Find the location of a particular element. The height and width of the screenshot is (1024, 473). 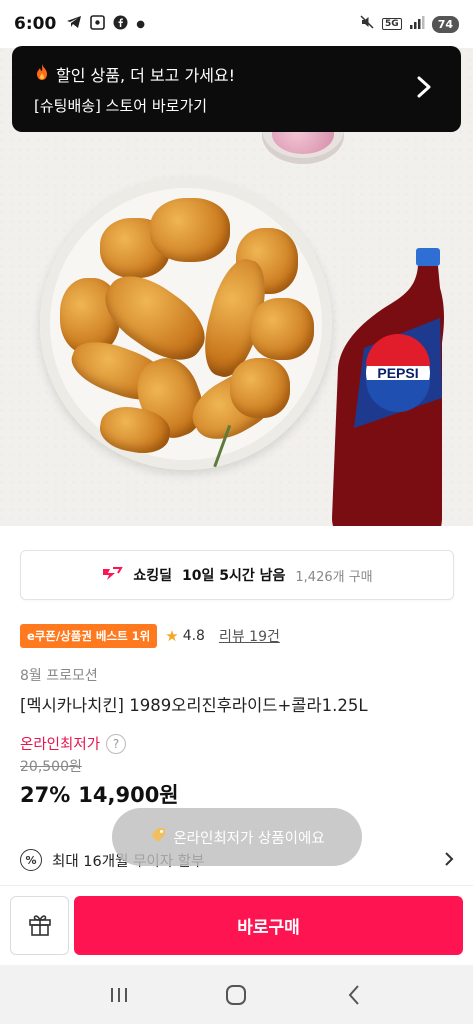

discount-rate: 27% is located at coordinates (45, 795).